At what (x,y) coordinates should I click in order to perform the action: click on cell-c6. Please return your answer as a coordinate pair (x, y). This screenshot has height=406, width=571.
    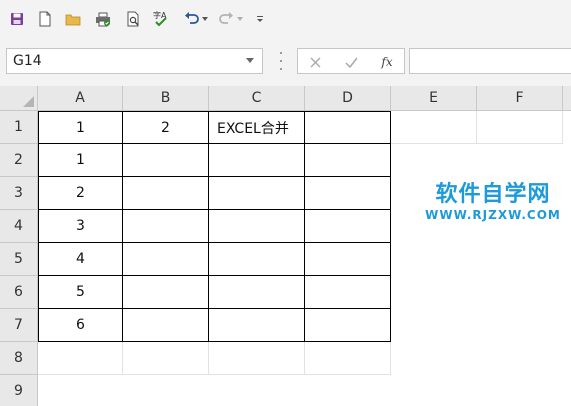
    Looking at the image, I should click on (257, 292).